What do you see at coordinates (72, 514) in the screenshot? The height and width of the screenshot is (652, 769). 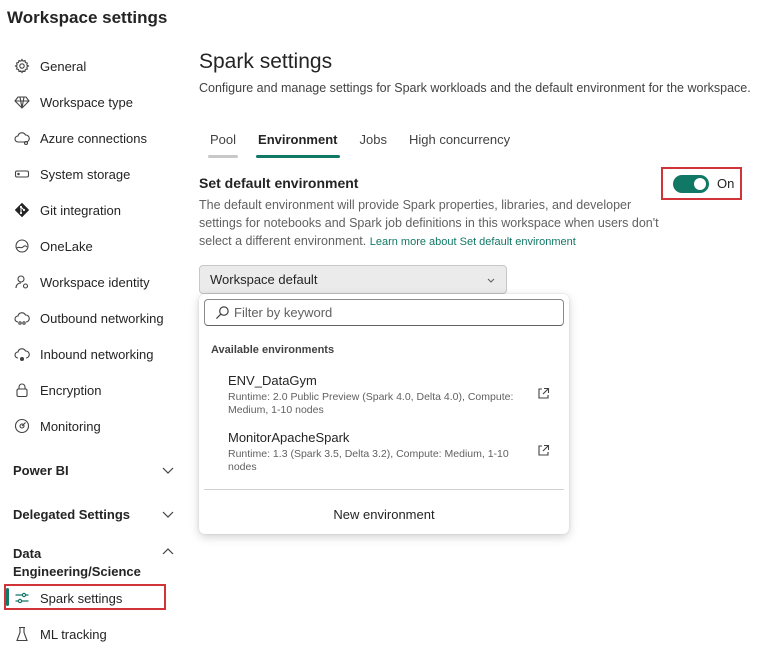 I see `section-label: Delegated Settings` at bounding box center [72, 514].